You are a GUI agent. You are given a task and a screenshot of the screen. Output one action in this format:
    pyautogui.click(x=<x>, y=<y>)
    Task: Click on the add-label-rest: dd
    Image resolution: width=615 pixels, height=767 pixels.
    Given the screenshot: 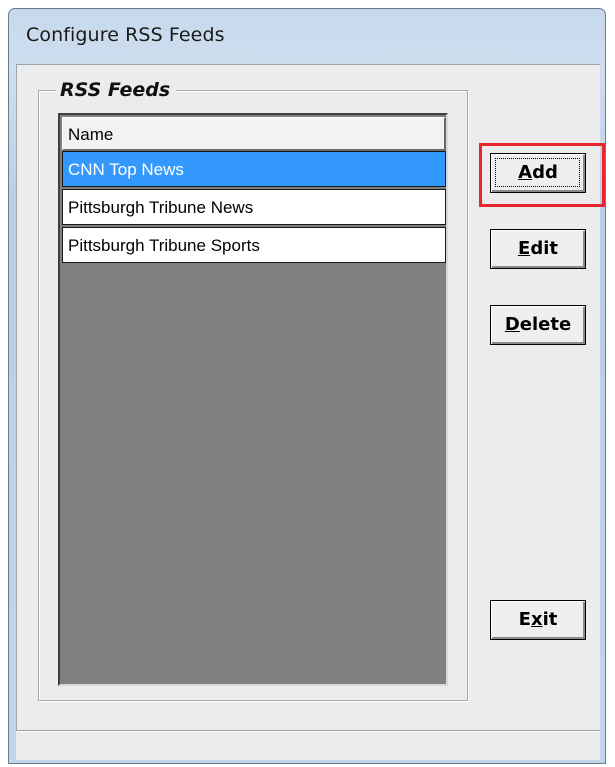 What is the action you would take?
    pyautogui.click(x=545, y=172)
    